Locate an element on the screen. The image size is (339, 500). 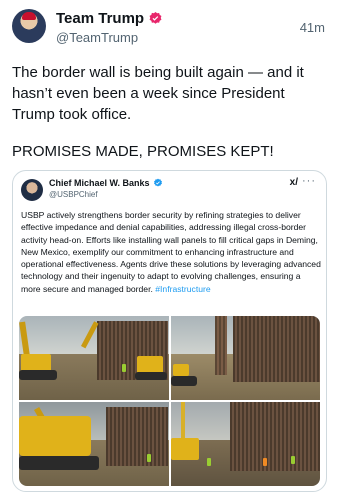
author-name-row: Team Trump is located at coordinates (109, 18).